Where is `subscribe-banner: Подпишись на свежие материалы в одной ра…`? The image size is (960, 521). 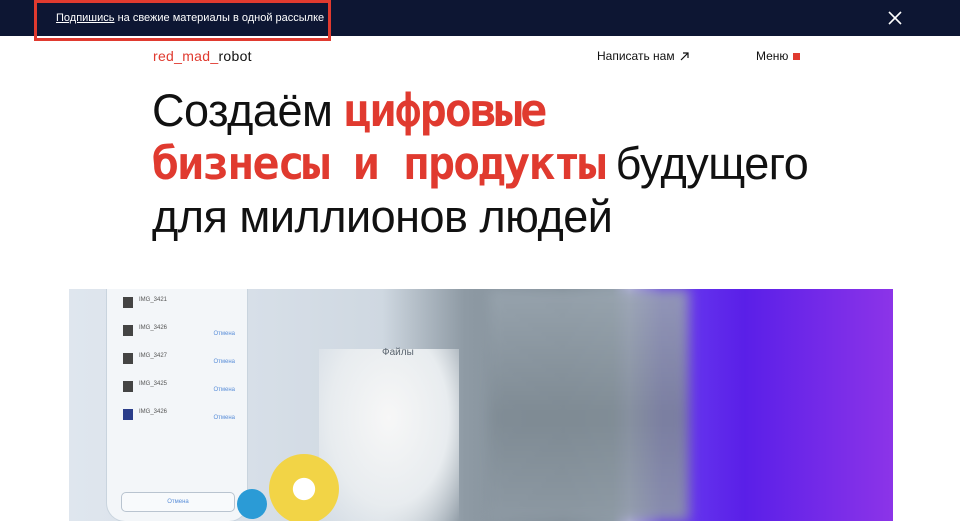 subscribe-banner: Подпишись на свежие материалы в одной ра… is located at coordinates (480, 20).